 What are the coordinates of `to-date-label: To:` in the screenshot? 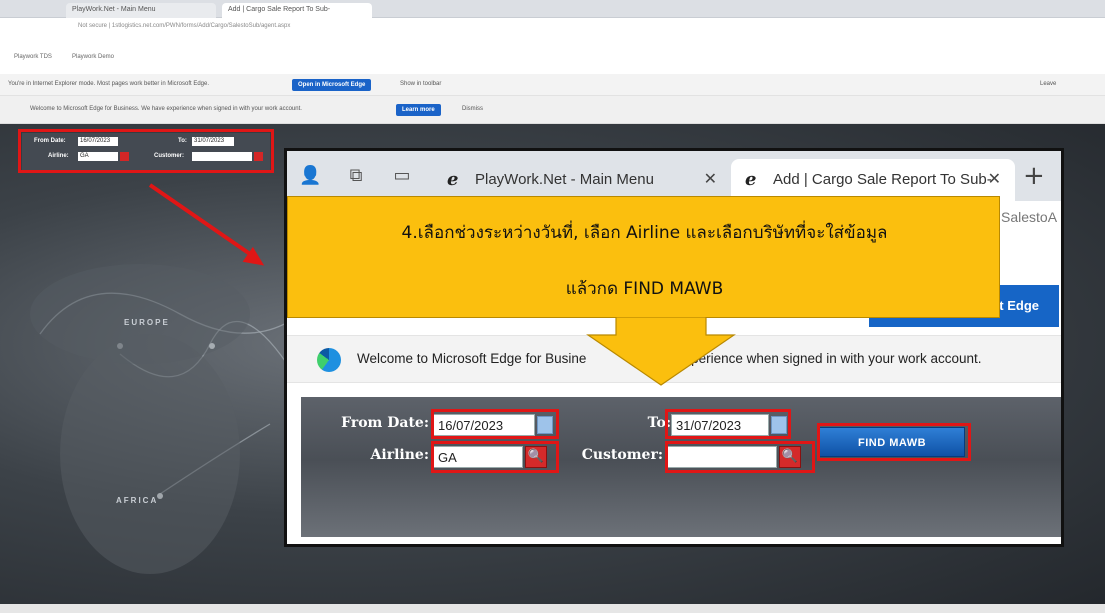 It's located at (659, 423).